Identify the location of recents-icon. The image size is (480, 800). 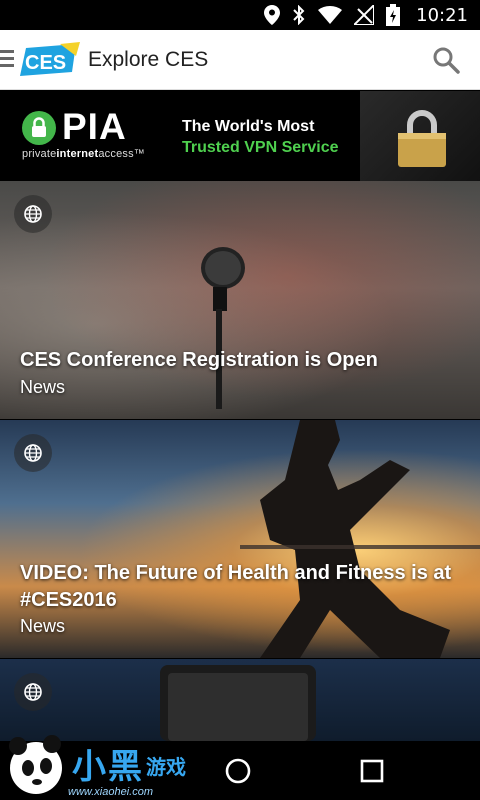
(372, 771).